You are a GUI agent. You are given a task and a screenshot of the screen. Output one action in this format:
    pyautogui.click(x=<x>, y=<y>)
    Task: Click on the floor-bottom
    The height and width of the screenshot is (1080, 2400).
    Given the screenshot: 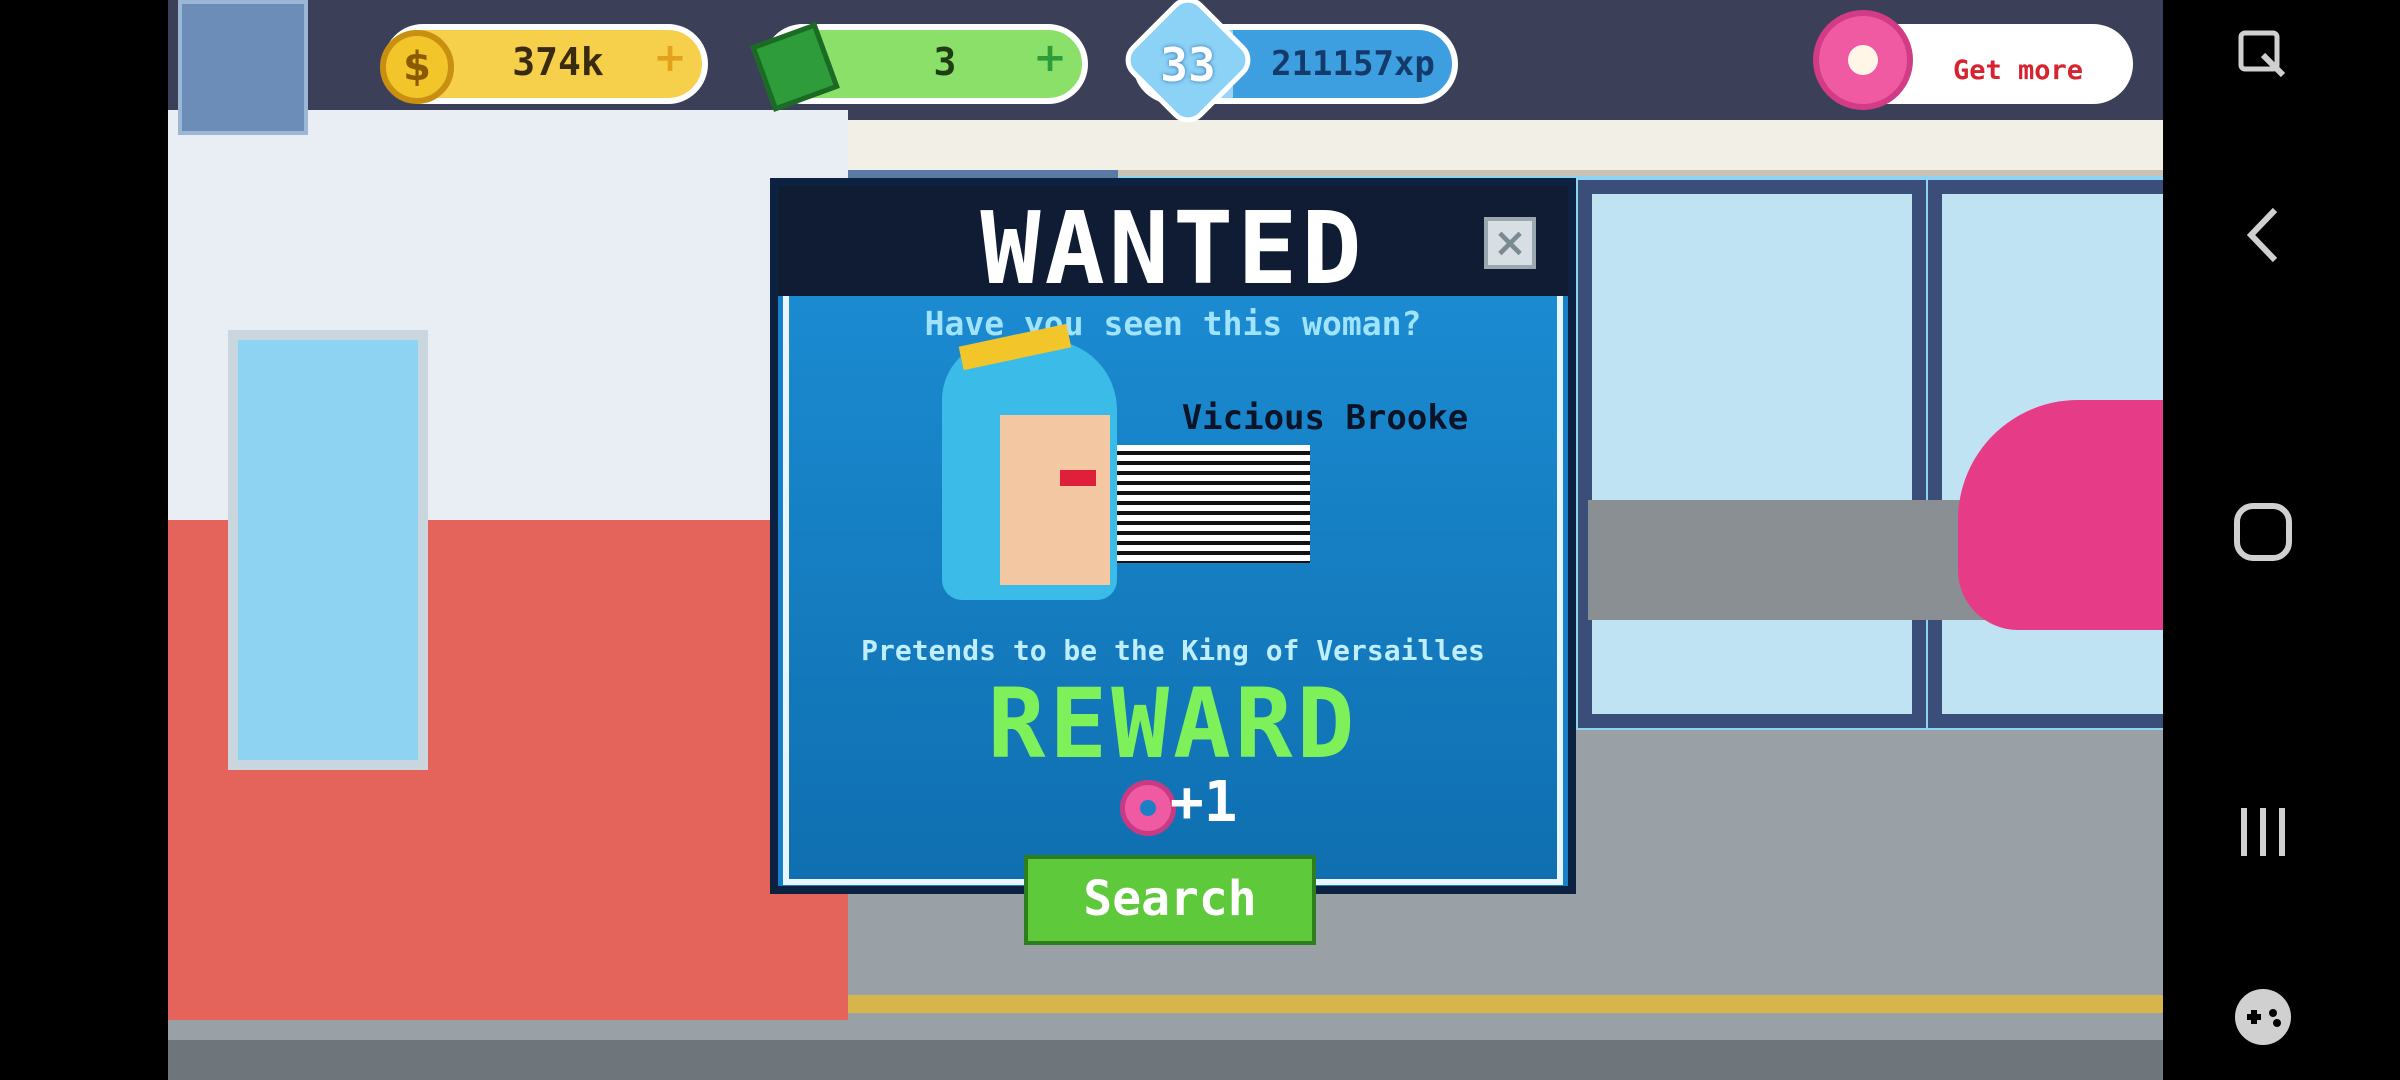 What is the action you would take?
    pyautogui.click(x=1165, y=1060)
    